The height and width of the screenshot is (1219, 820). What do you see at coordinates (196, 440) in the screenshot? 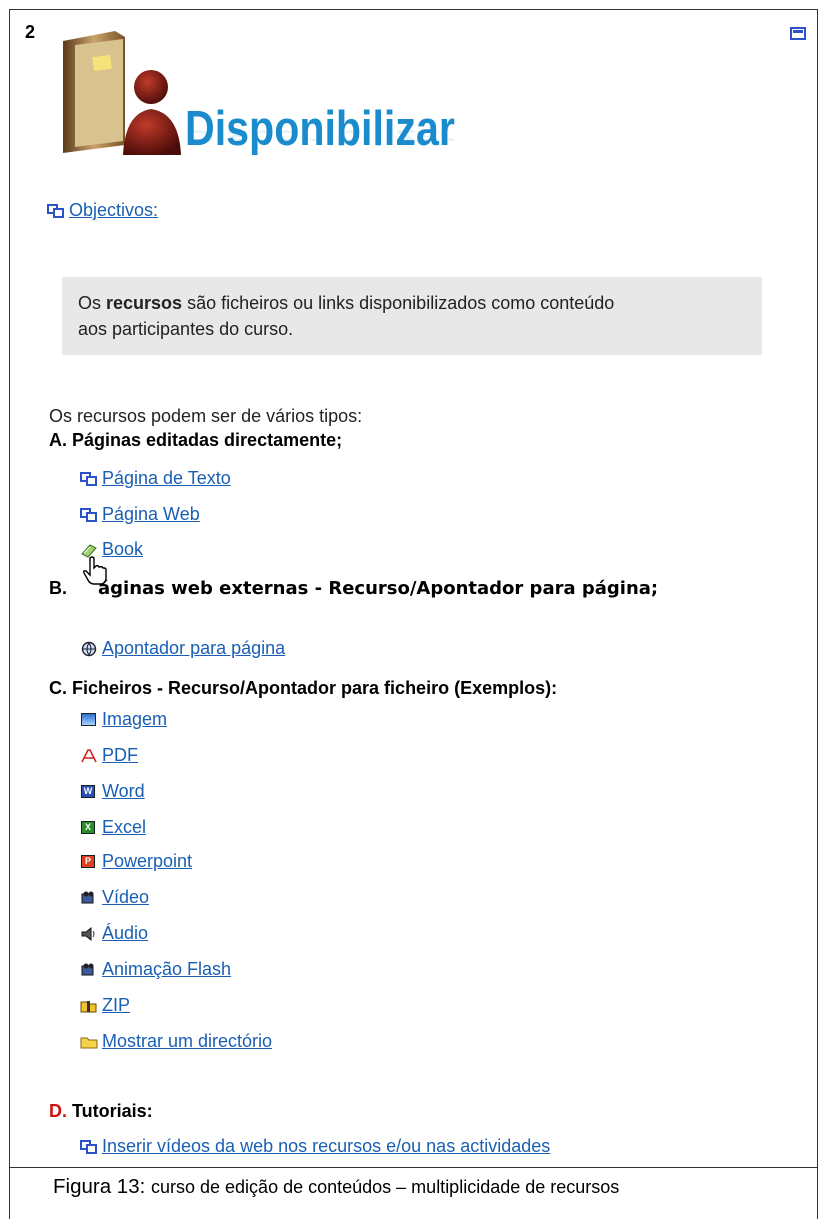
I see `section-a-heading: A. Páginas editadas directamente;` at bounding box center [196, 440].